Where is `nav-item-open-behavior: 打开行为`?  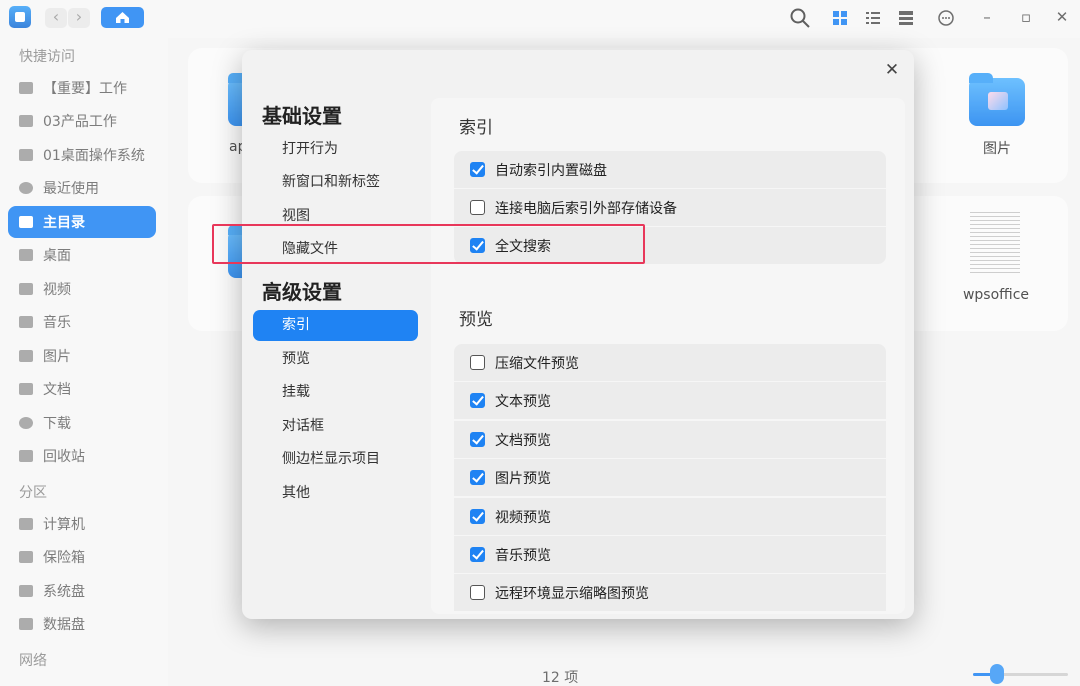
nav-item-open-behavior: 打开行为 is located at coordinates (335, 149).